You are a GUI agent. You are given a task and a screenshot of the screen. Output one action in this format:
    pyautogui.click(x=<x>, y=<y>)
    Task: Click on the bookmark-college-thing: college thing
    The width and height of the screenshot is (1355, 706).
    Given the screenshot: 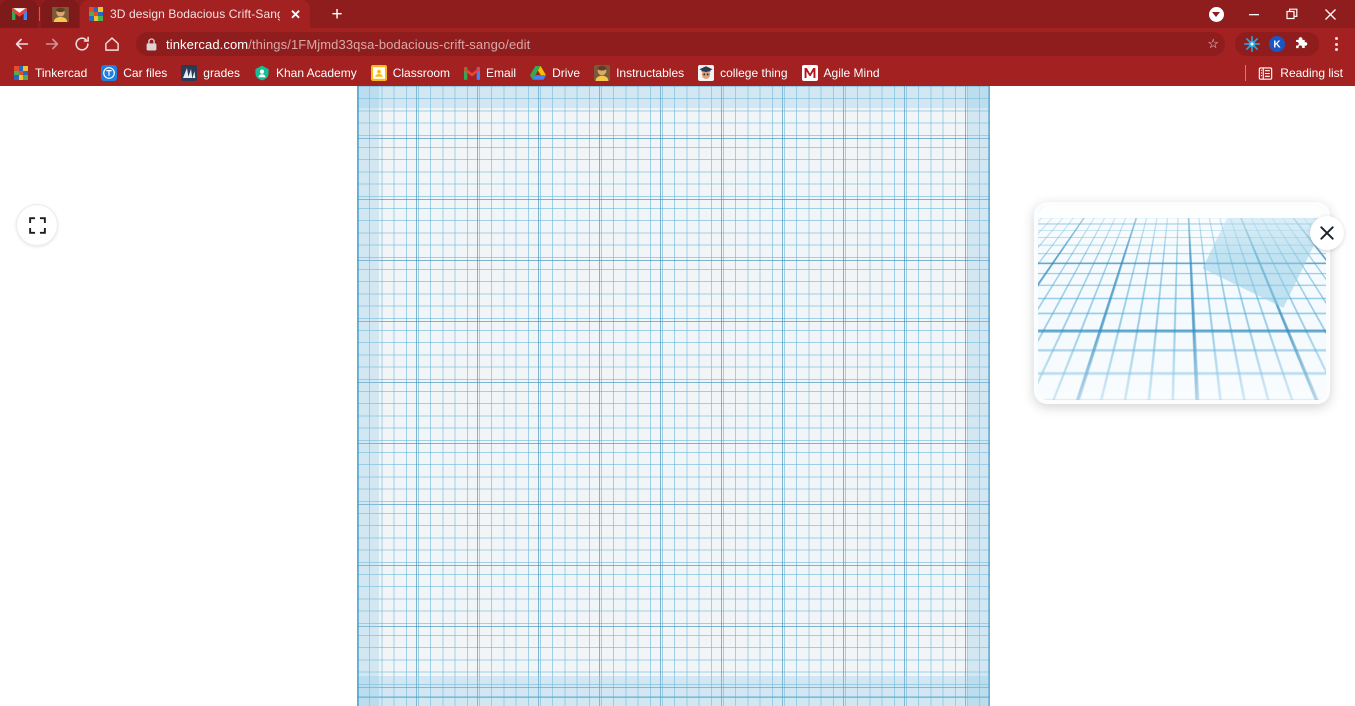 What is the action you would take?
    pyautogui.click(x=742, y=73)
    